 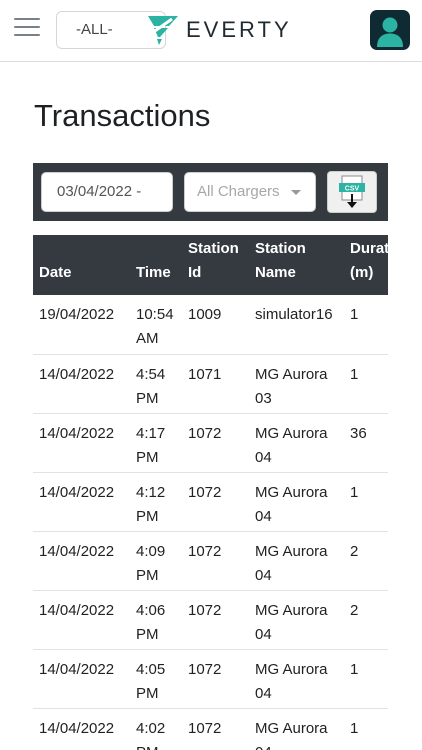 I want to click on filter-bar: 03/04/2022 - All Chargers CSV, so click(x=210, y=192).